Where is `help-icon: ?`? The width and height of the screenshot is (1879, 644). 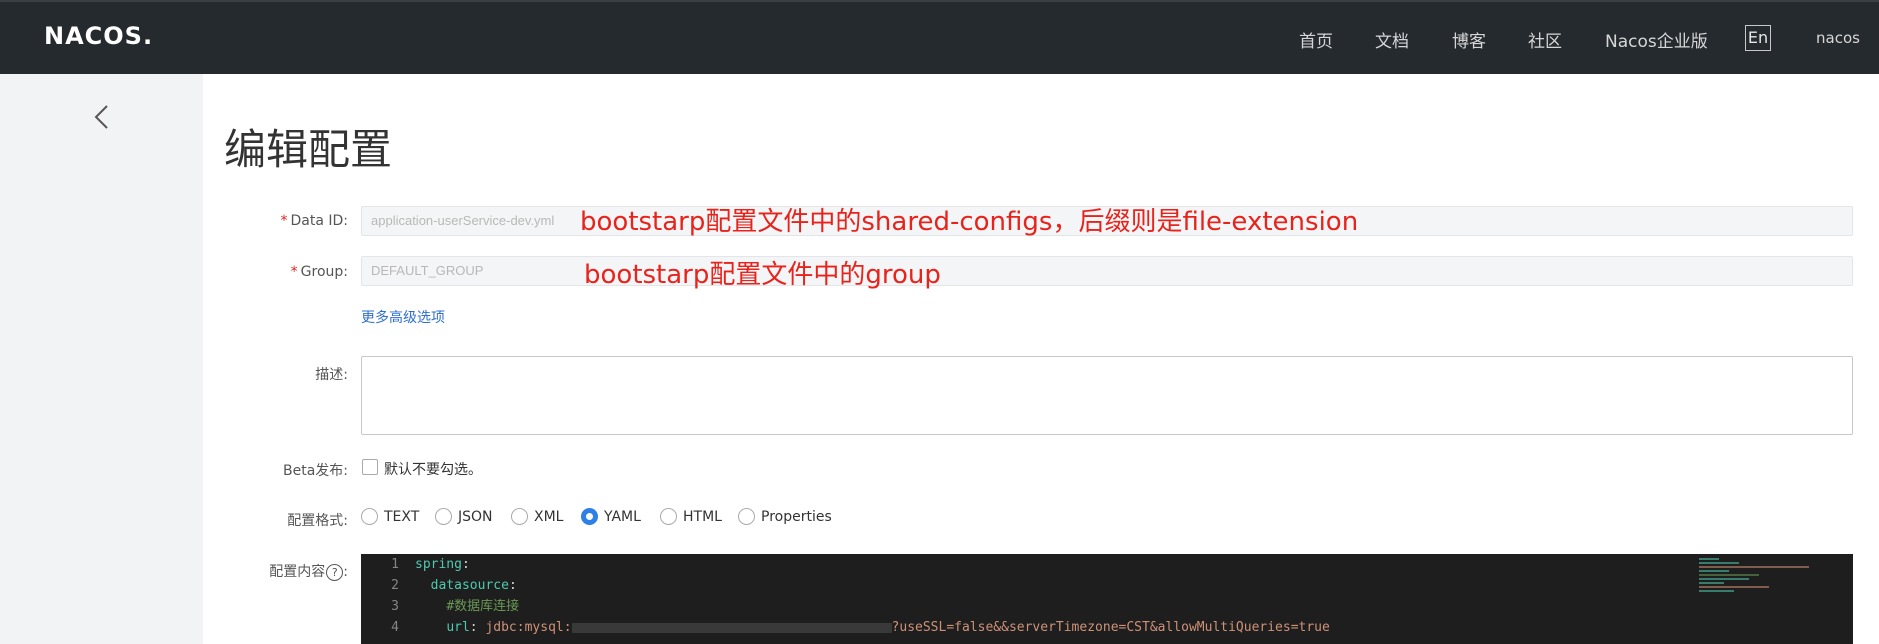 help-icon: ? is located at coordinates (335, 572).